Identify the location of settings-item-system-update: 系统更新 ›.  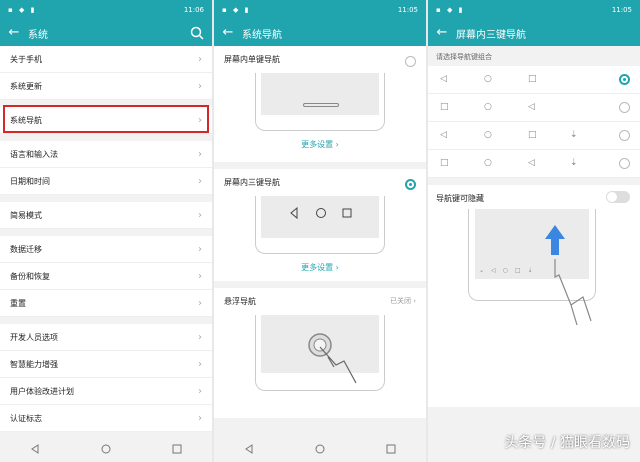
(106, 86).